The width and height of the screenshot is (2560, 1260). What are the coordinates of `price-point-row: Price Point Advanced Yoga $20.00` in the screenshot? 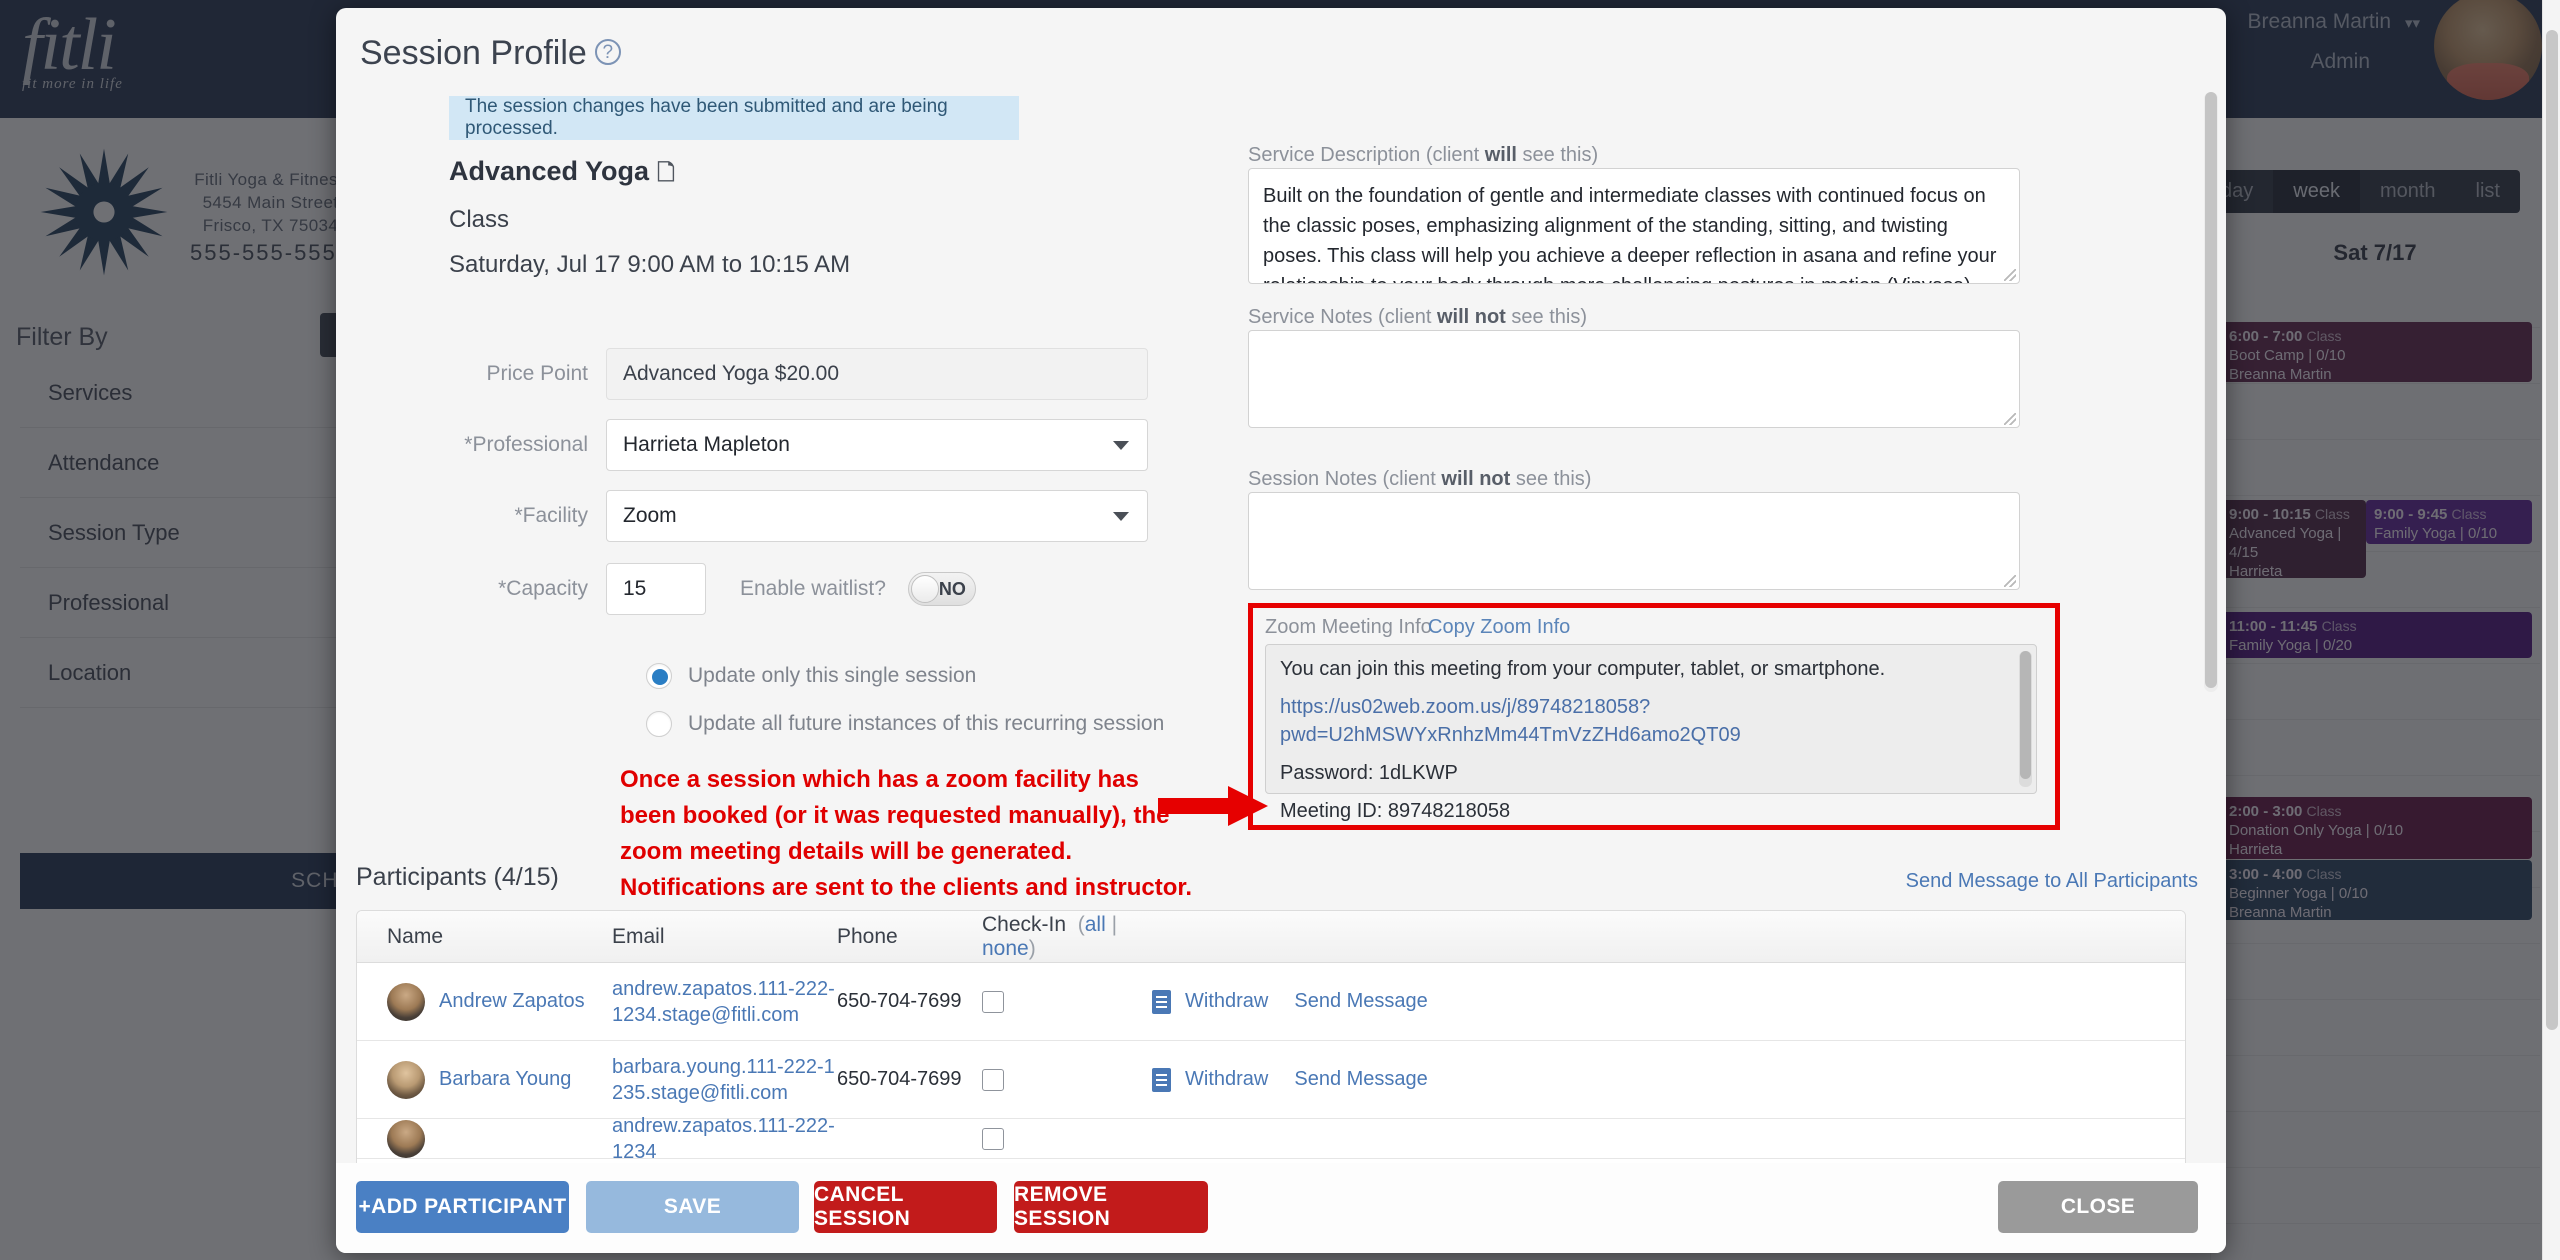 It's located at (782, 374).